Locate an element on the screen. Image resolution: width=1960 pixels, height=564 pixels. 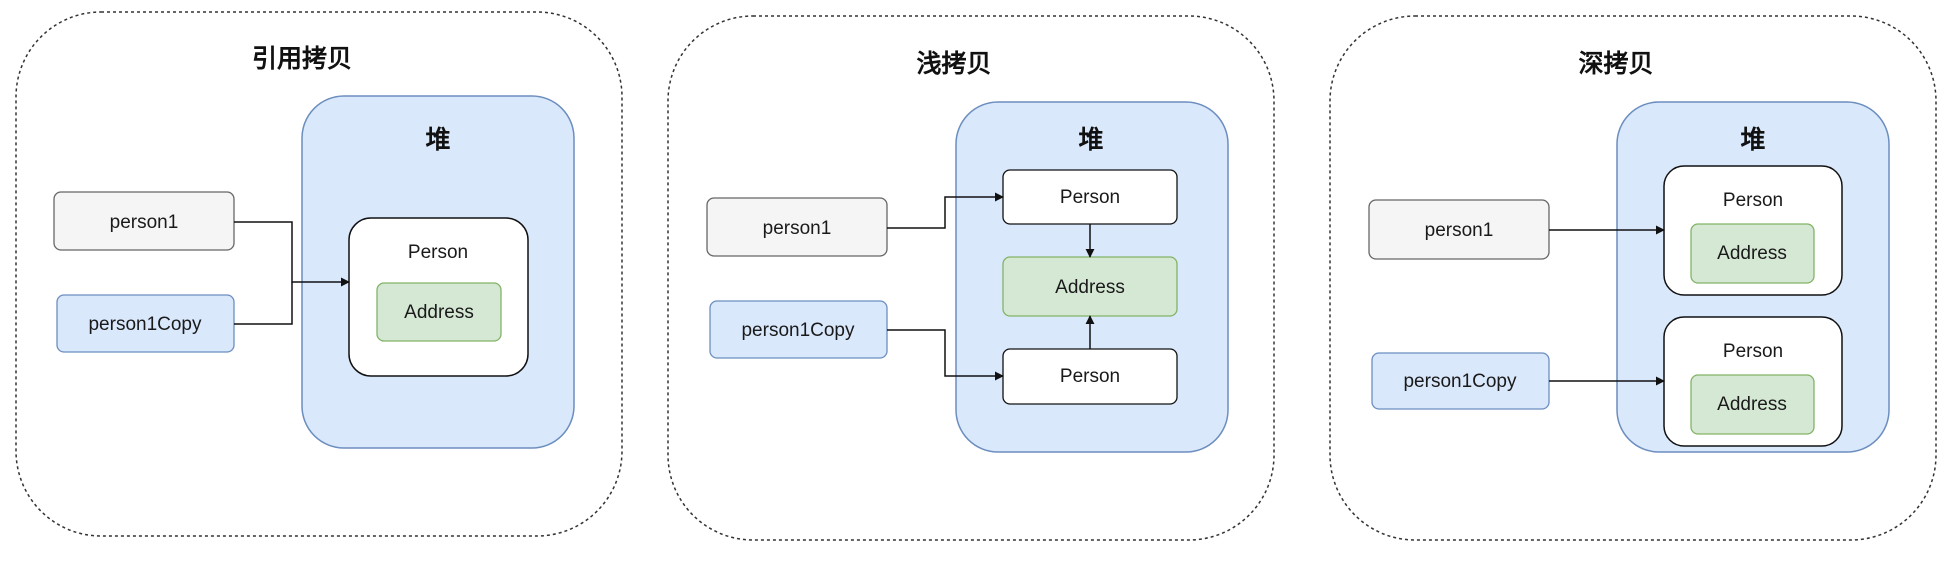
person-object-label: Person is located at coordinates (438, 252).